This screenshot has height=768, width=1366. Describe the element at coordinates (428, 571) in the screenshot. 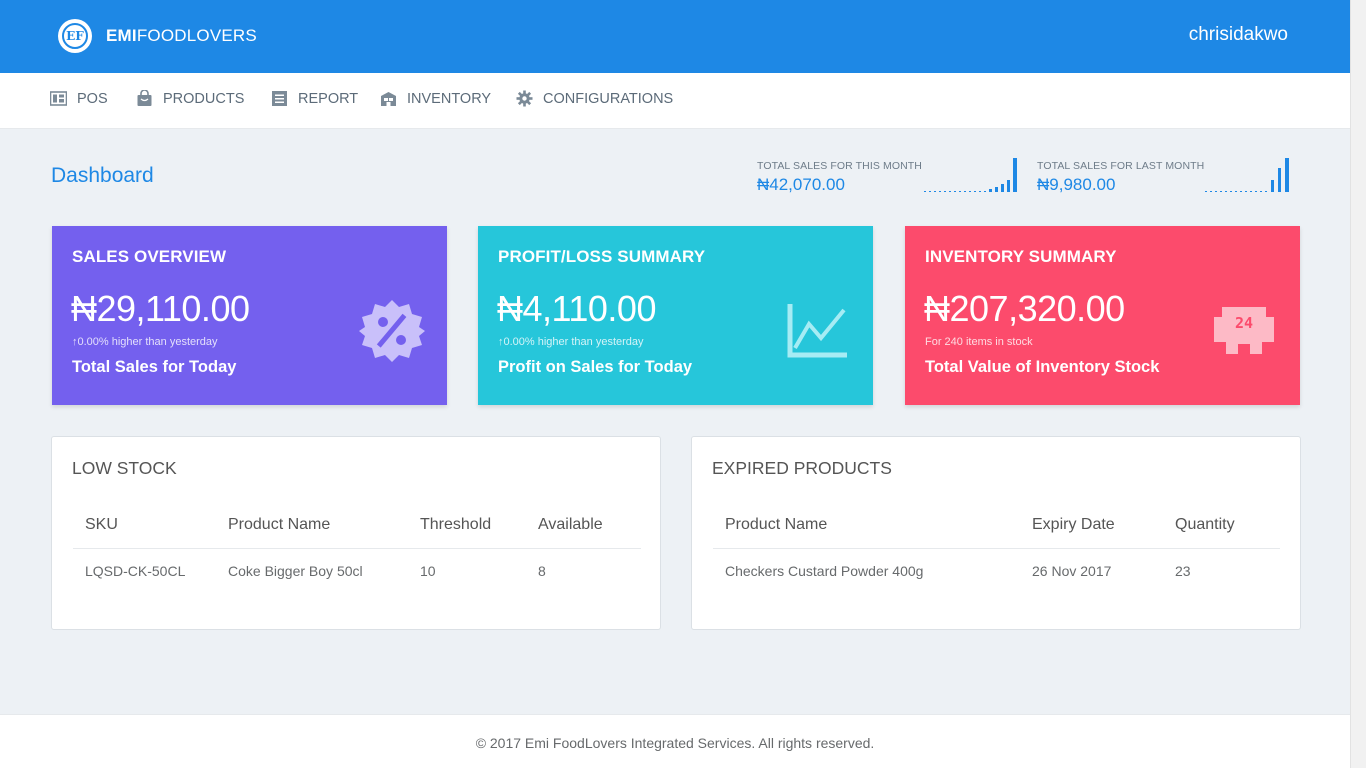

I see `table-cell: 10` at that location.